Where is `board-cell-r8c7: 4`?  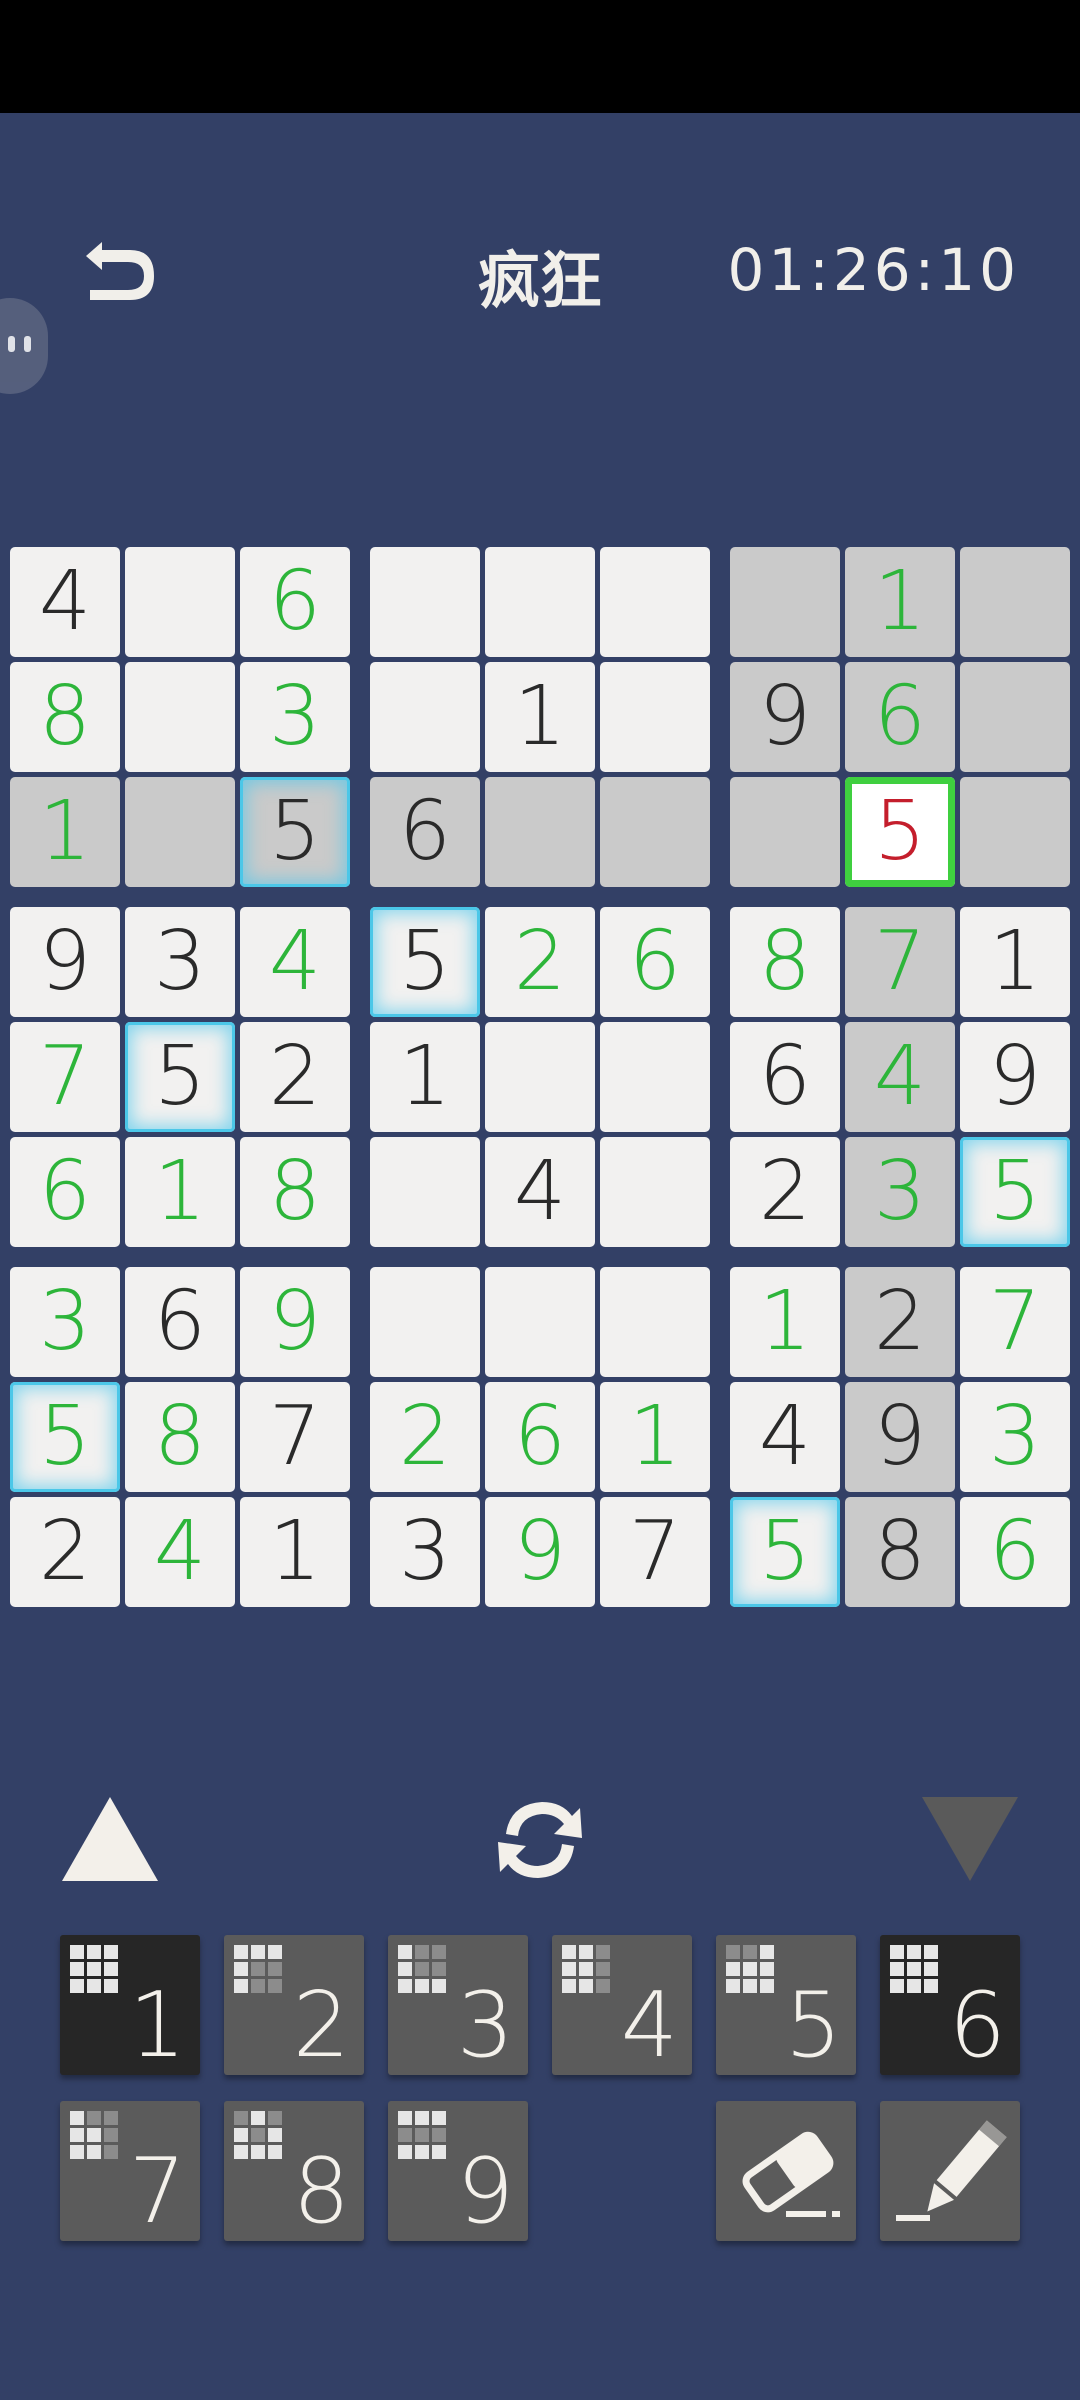
board-cell-r8c7: 4 is located at coordinates (785, 1437).